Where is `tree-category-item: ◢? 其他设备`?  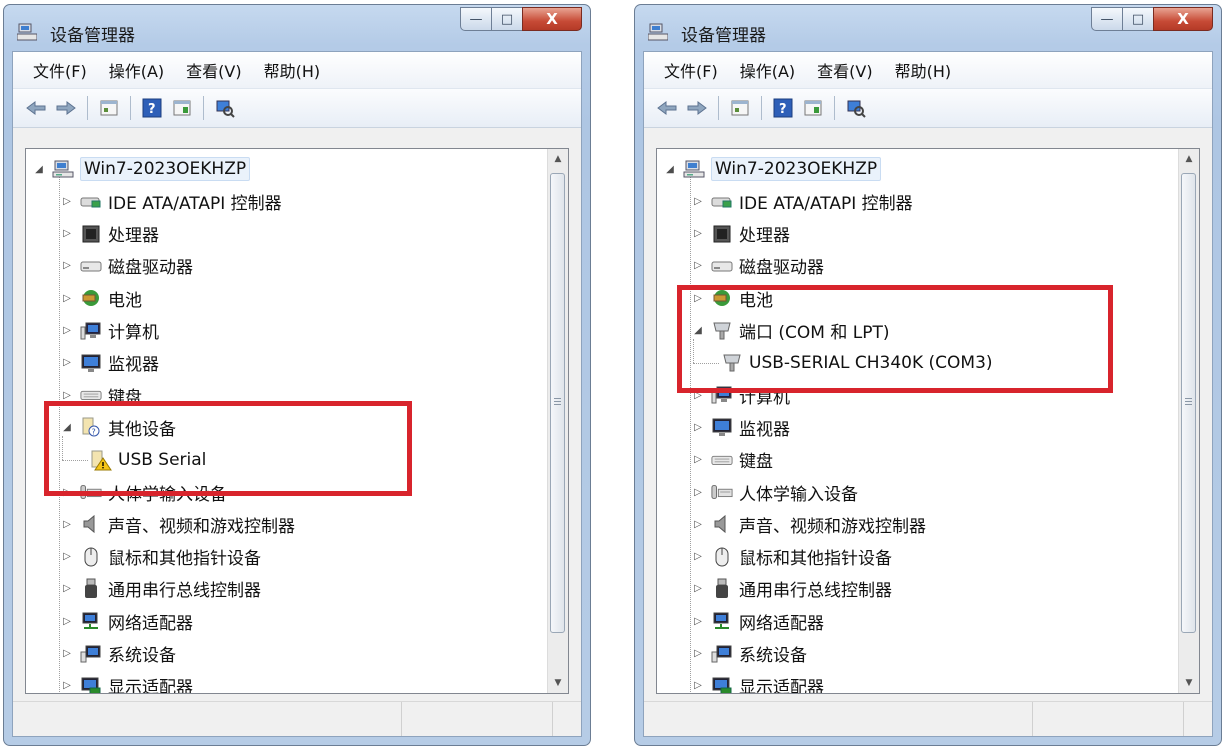 tree-category-item: ◢? 其他设备 is located at coordinates (118, 427).